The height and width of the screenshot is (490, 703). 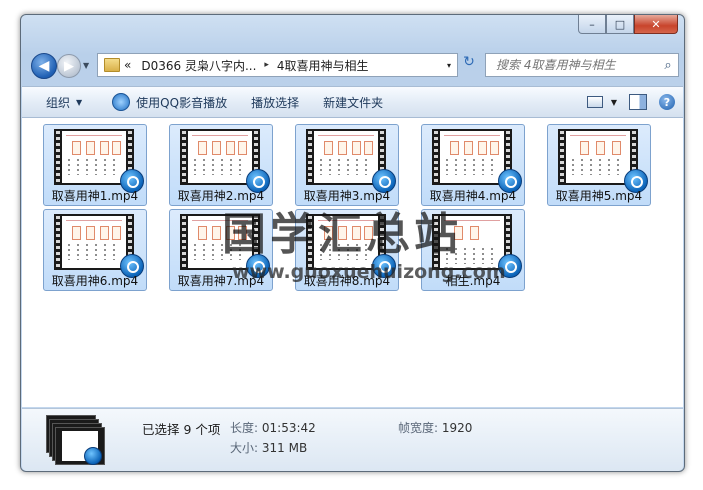 I want to click on size-value: 311 MB, so click(x=284, y=448).